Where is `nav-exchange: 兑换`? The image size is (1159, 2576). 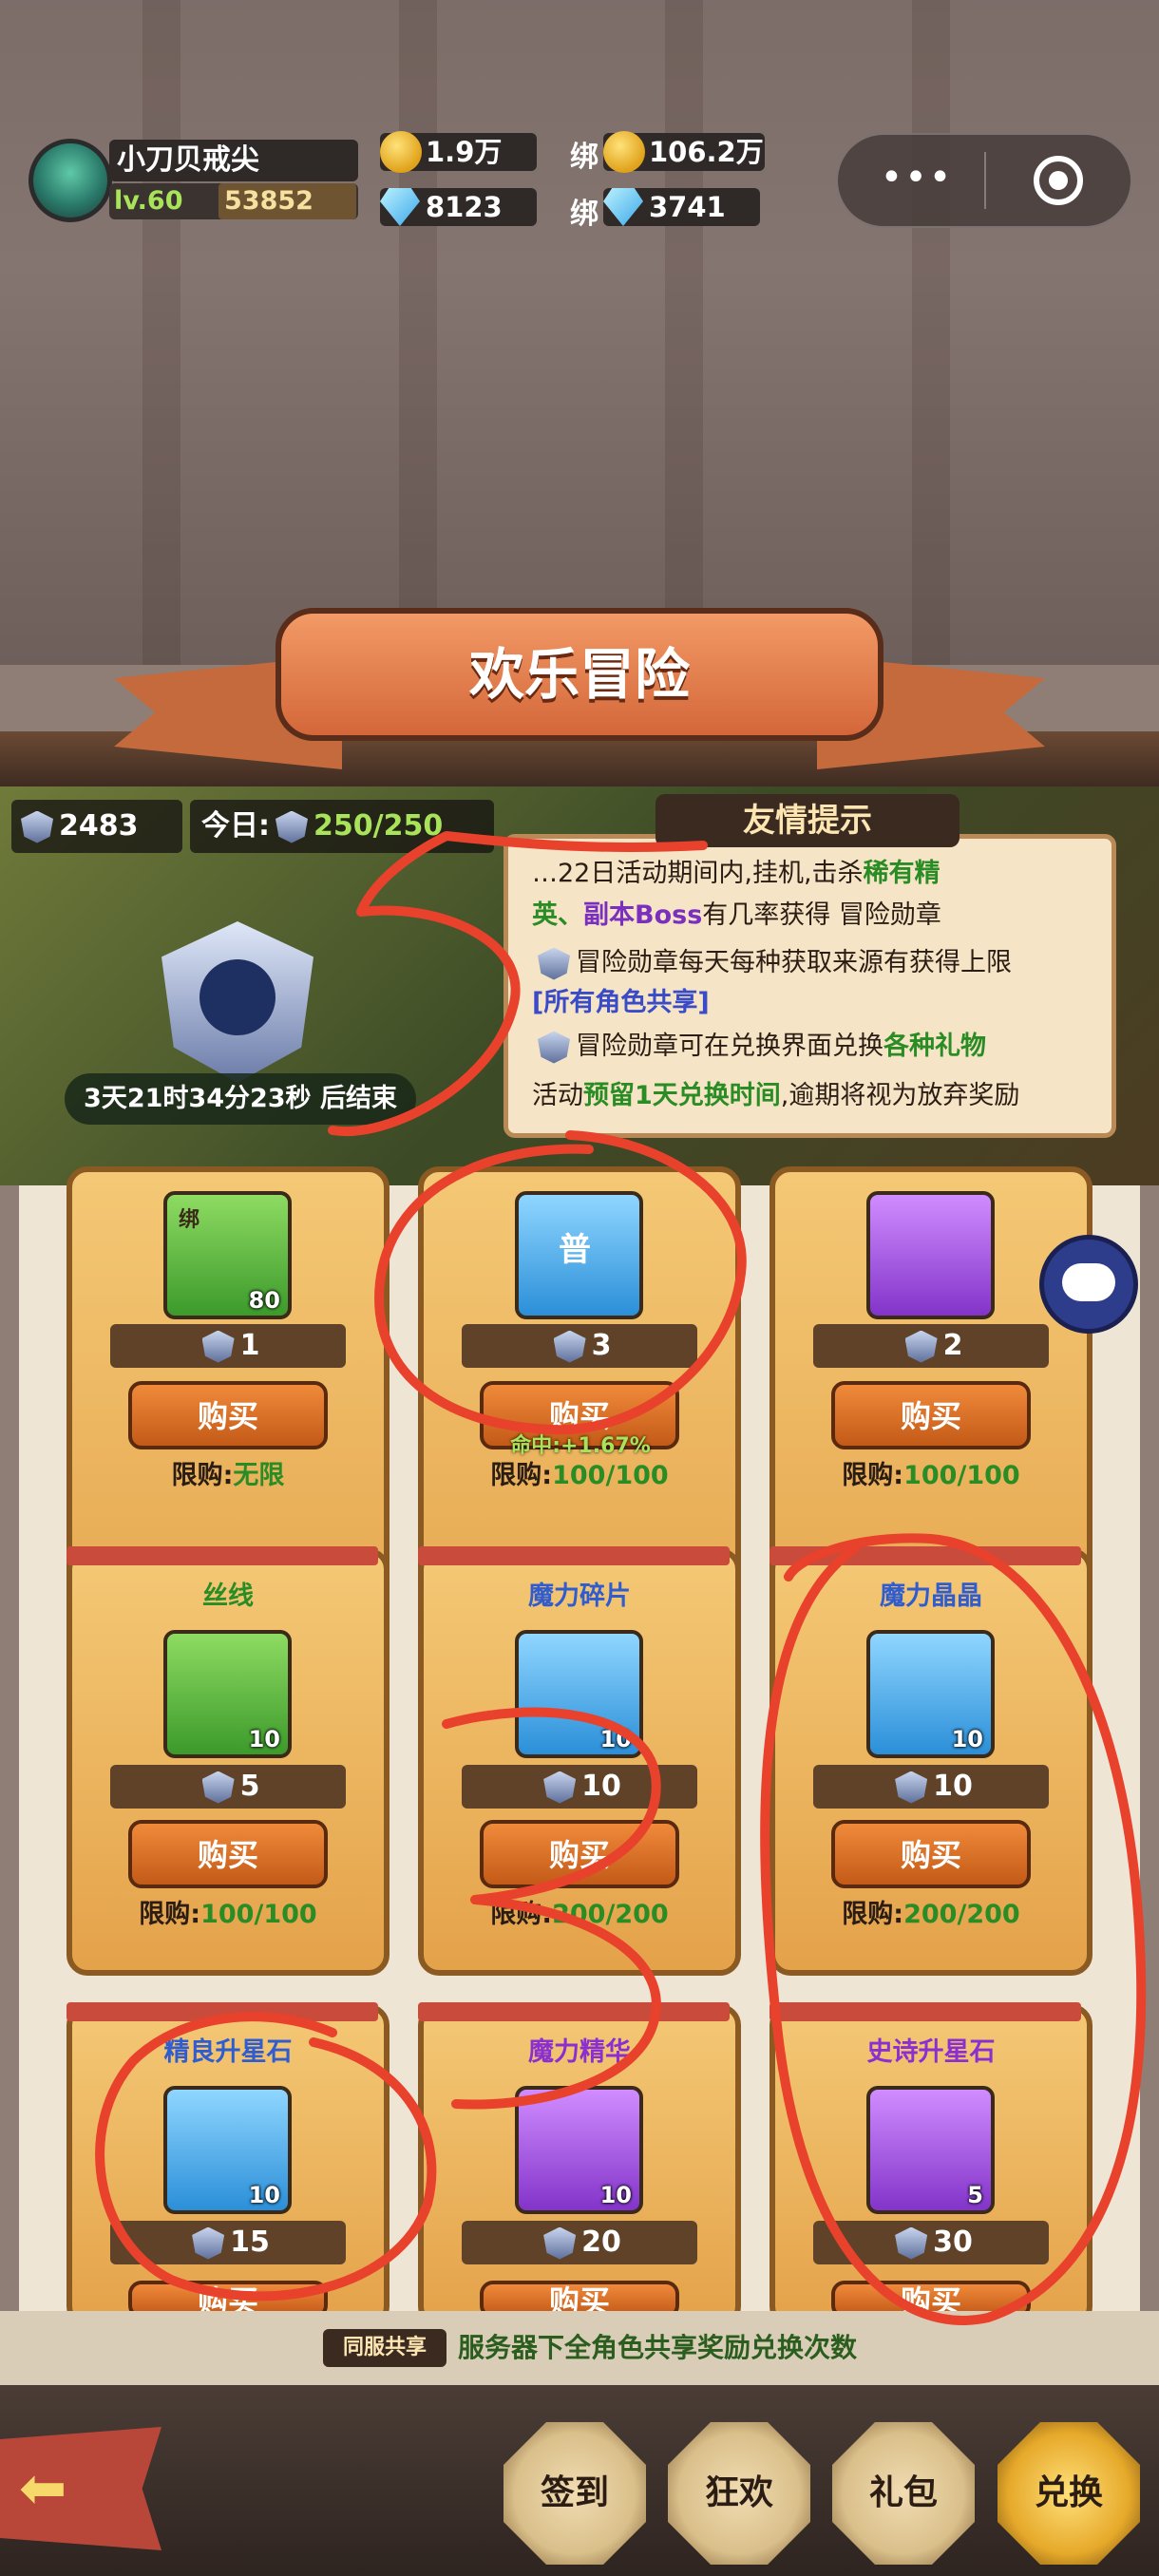 nav-exchange: 兑换 is located at coordinates (1069, 2493).